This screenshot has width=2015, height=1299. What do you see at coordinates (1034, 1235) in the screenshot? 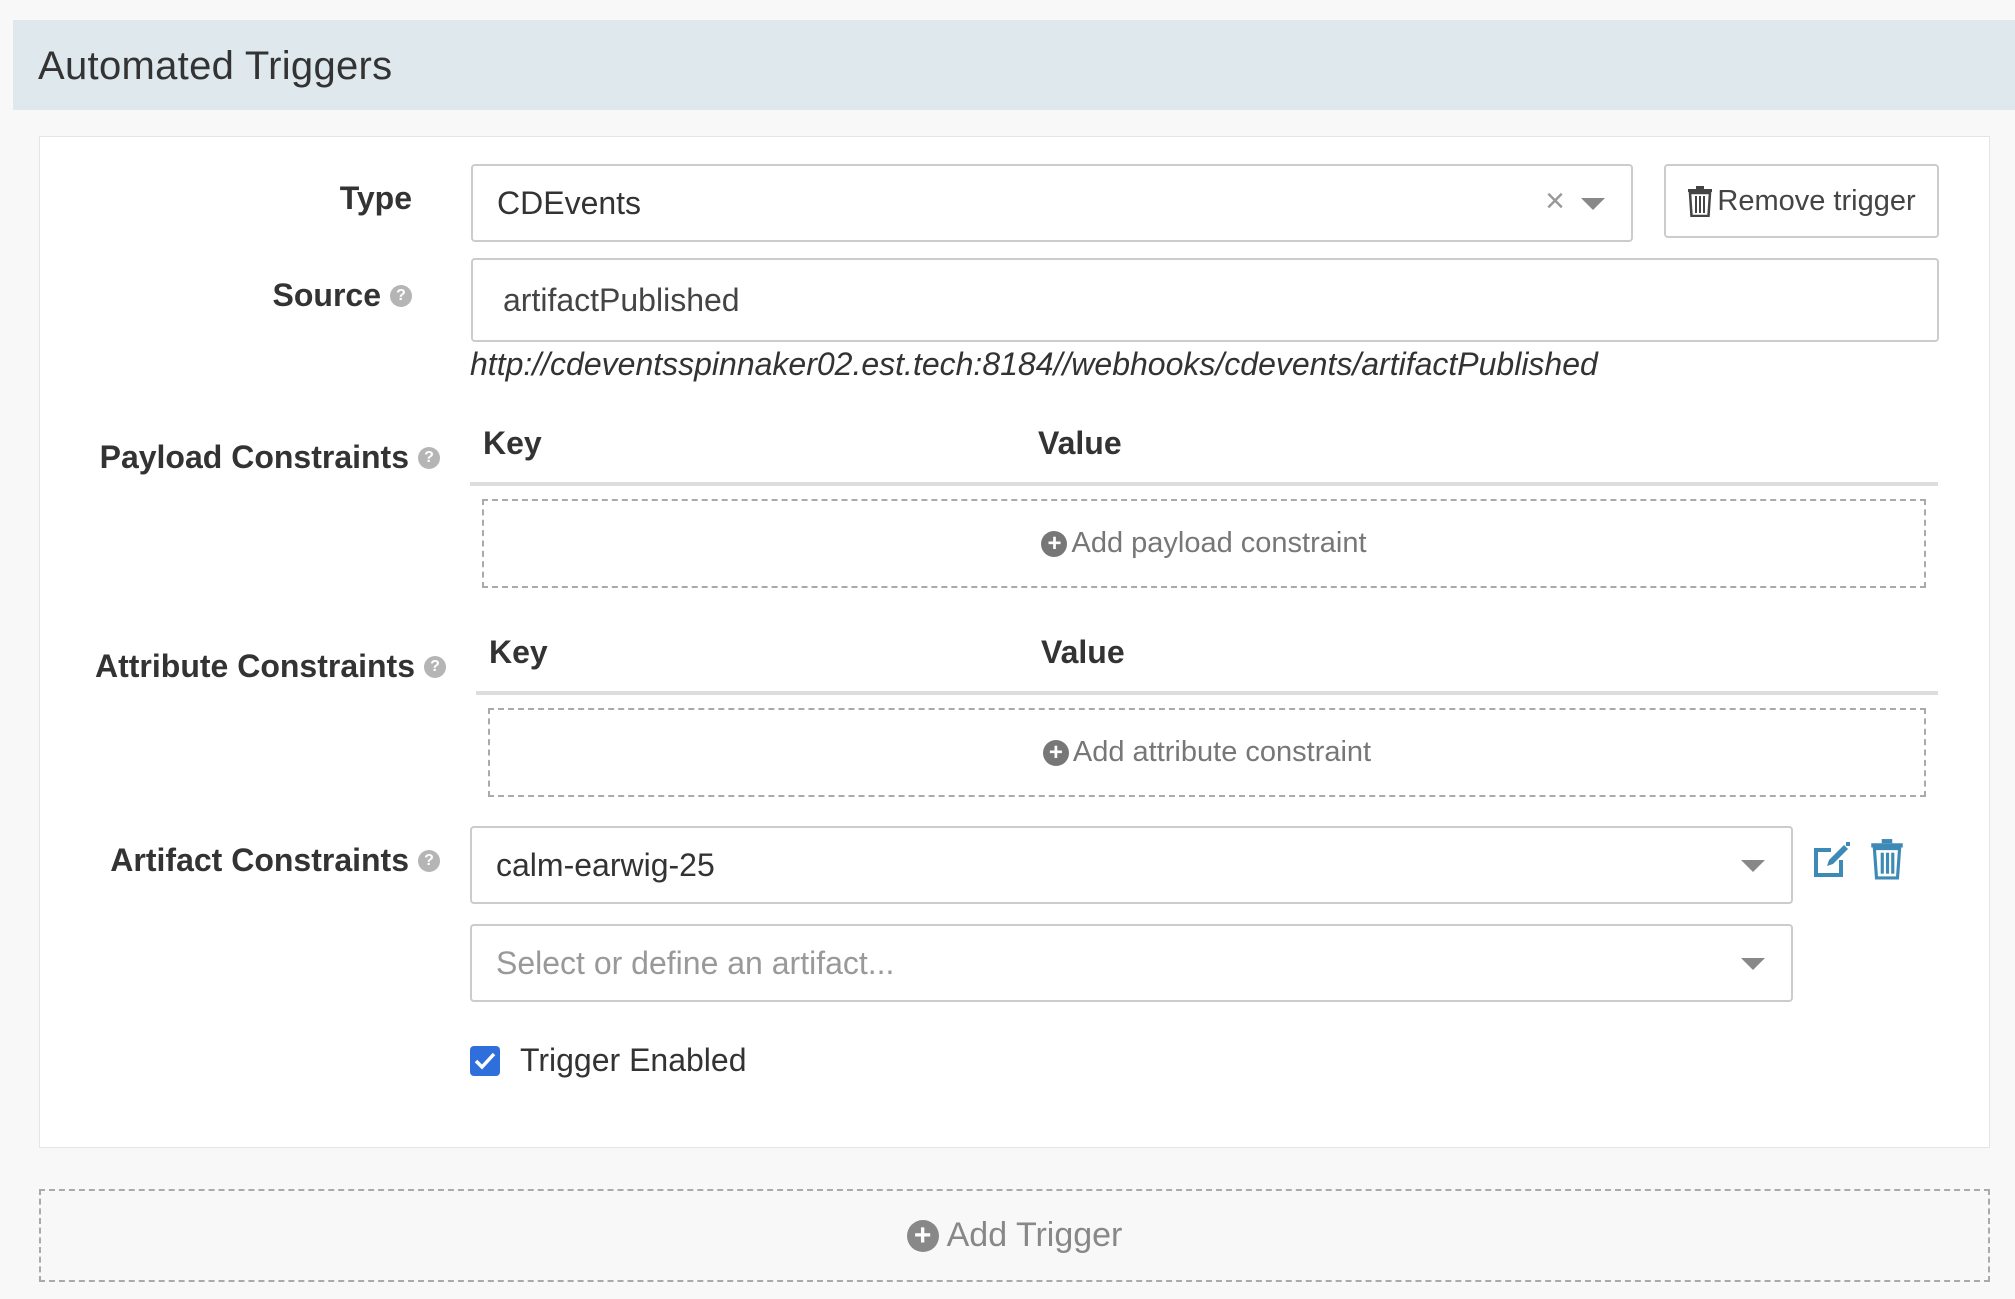
I see `add-trigger-label: Add Trigger` at bounding box center [1034, 1235].